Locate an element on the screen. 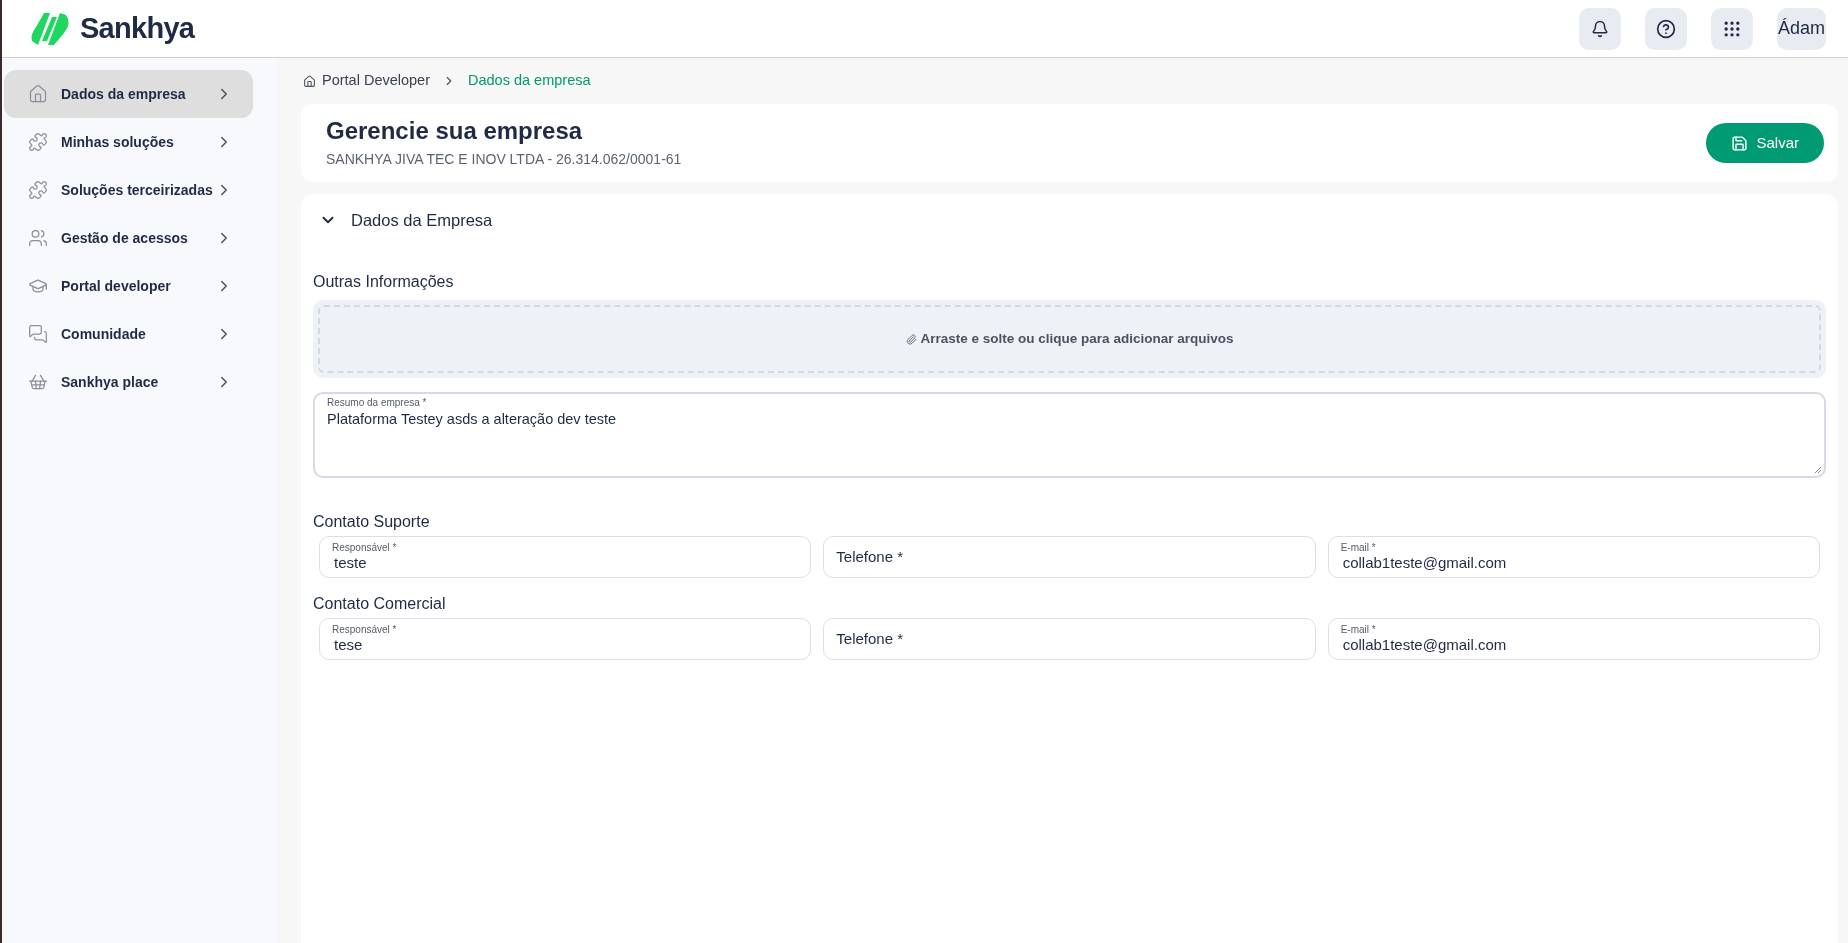 The width and height of the screenshot is (1848, 943). text-field: Responsável * teste is located at coordinates (565, 557).